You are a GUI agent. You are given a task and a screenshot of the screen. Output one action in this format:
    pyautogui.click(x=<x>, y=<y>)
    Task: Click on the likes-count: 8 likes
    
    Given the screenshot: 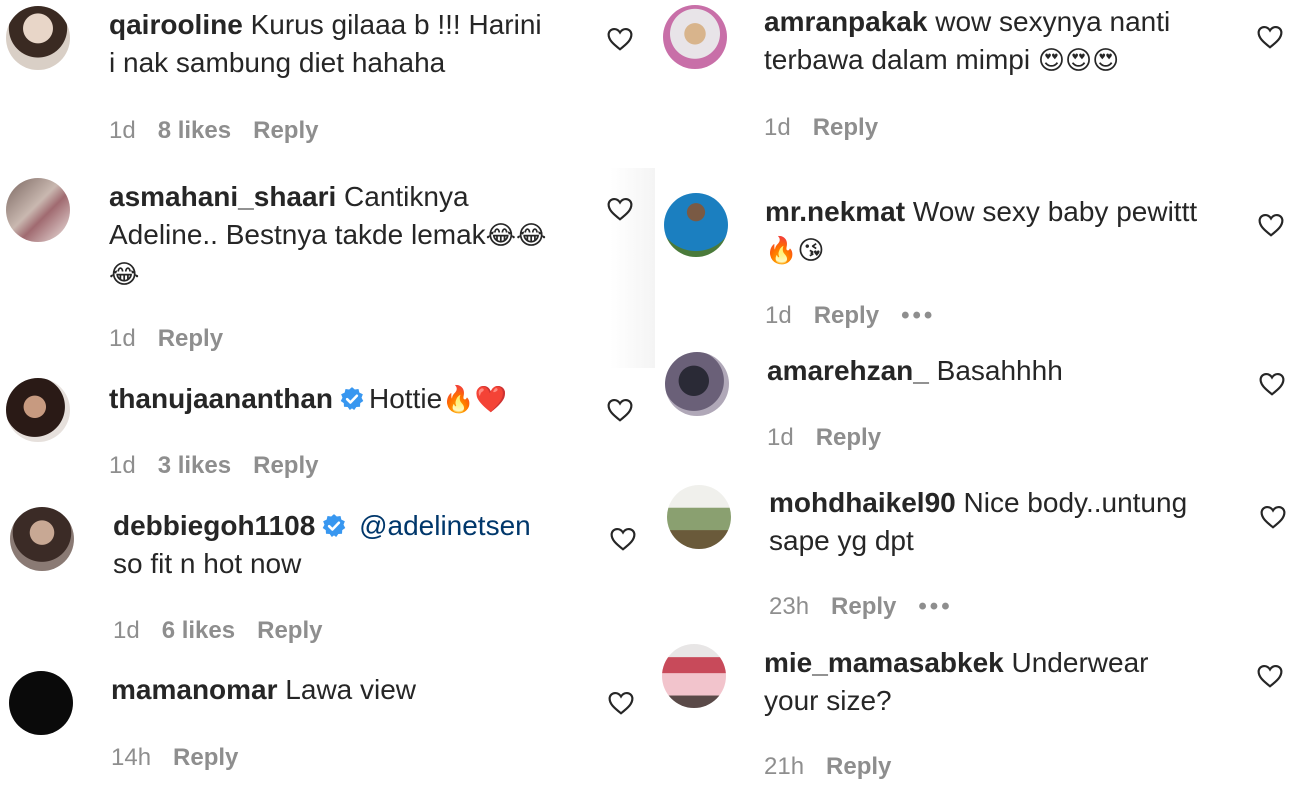 What is the action you would take?
    pyautogui.click(x=194, y=130)
    